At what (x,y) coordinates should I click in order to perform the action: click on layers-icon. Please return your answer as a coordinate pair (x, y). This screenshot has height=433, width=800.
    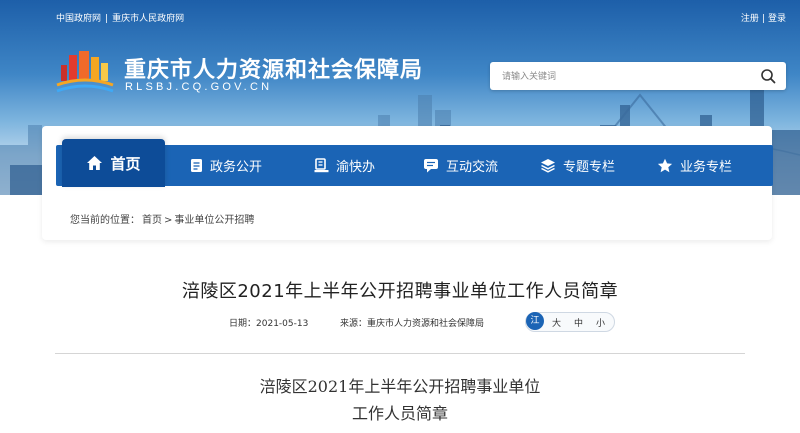
    Looking at the image, I should click on (548, 166).